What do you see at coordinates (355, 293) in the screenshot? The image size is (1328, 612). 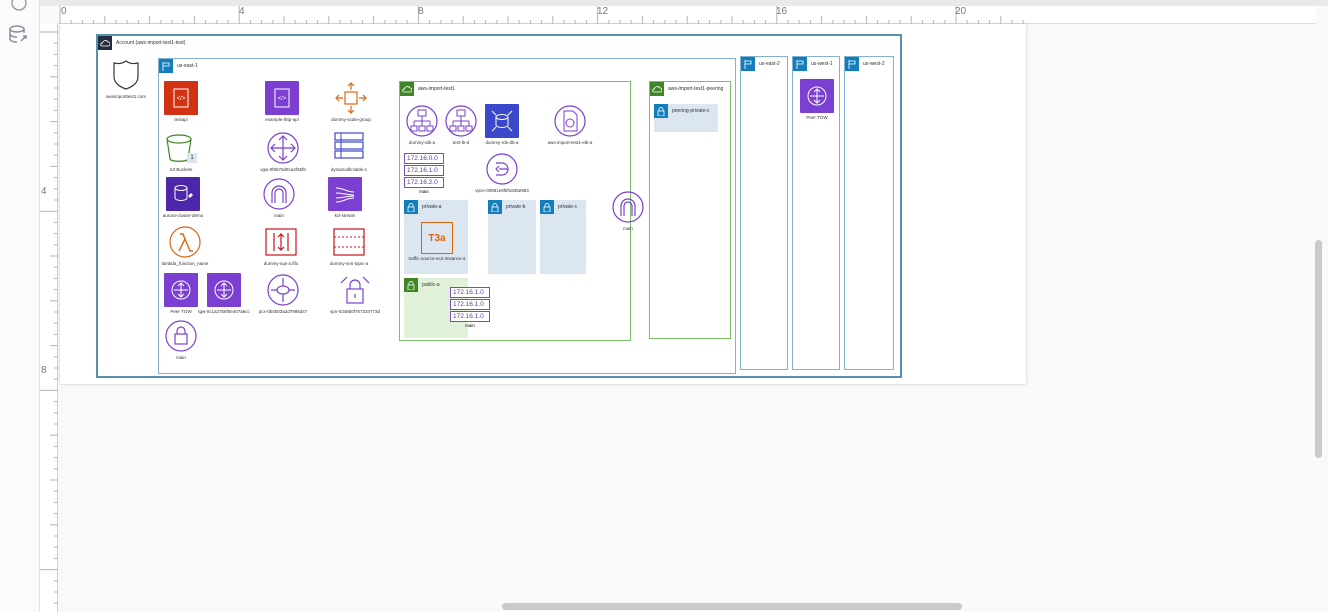 I see `vpn-connection-node: vpn-0348b0f767334773d` at bounding box center [355, 293].